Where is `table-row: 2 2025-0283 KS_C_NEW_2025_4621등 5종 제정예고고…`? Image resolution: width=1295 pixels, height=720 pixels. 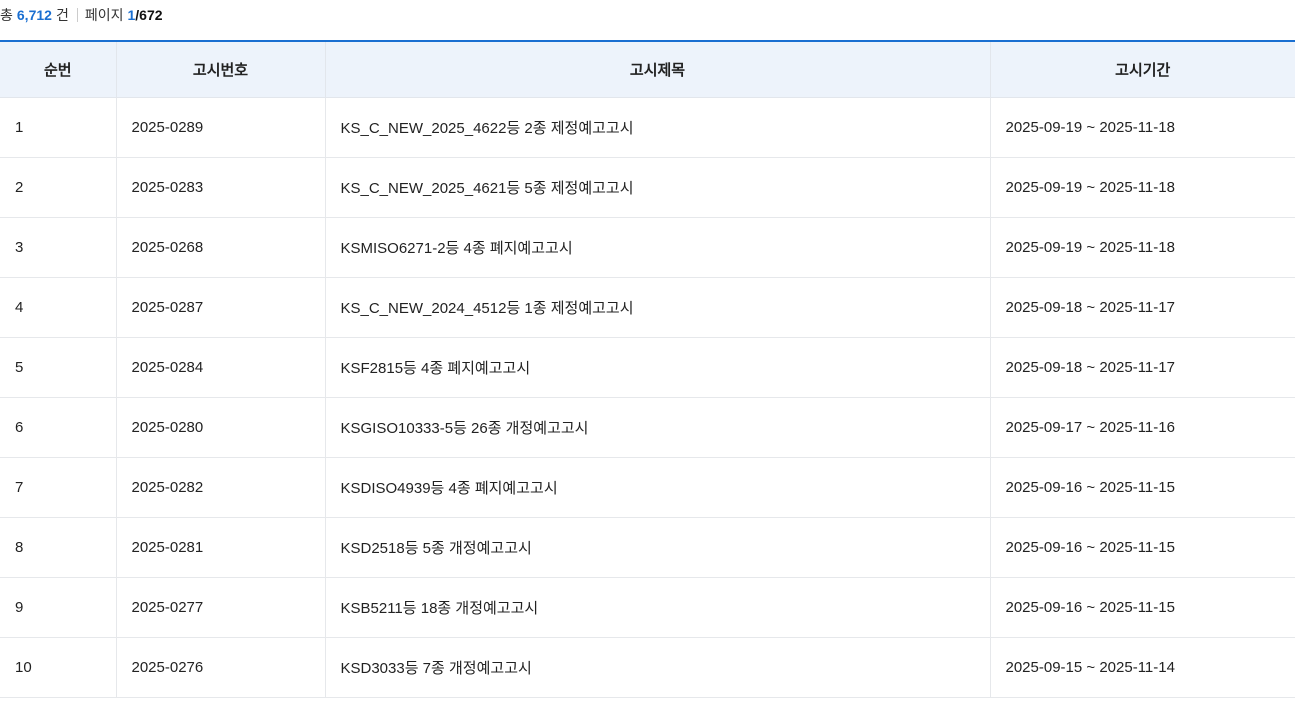
table-row: 2 2025-0283 KS_C_NEW_2025_4621등 5종 제정예고고… is located at coordinates (647, 187).